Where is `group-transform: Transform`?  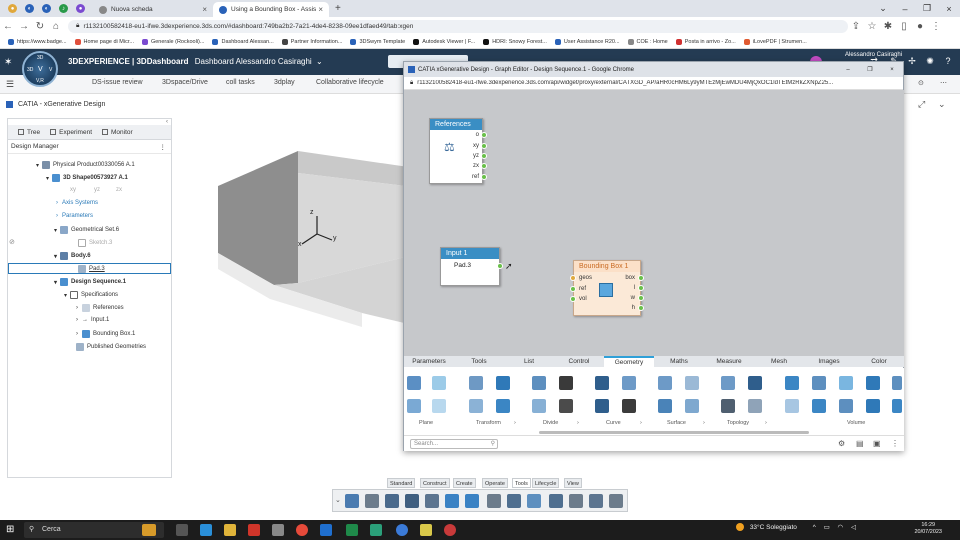 group-transform: Transform is located at coordinates (488, 423).